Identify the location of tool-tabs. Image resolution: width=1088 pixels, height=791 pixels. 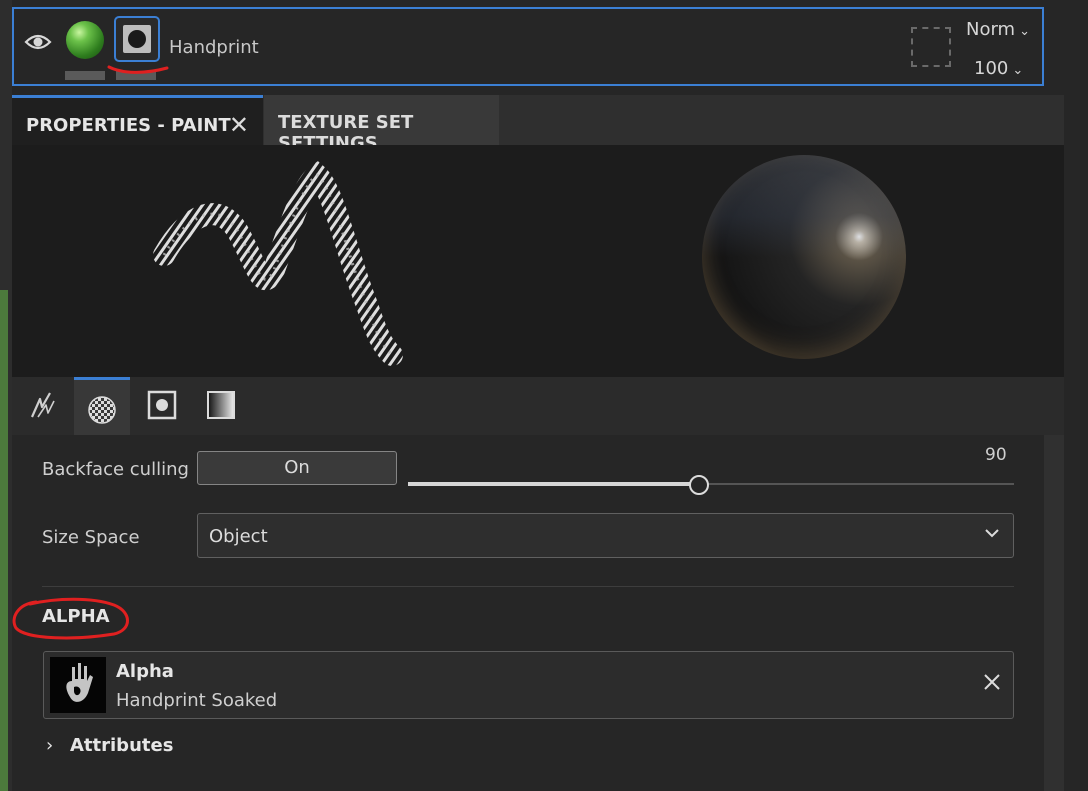
(538, 406).